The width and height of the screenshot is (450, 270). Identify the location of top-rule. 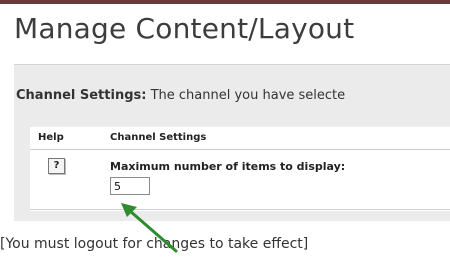
(225, 2).